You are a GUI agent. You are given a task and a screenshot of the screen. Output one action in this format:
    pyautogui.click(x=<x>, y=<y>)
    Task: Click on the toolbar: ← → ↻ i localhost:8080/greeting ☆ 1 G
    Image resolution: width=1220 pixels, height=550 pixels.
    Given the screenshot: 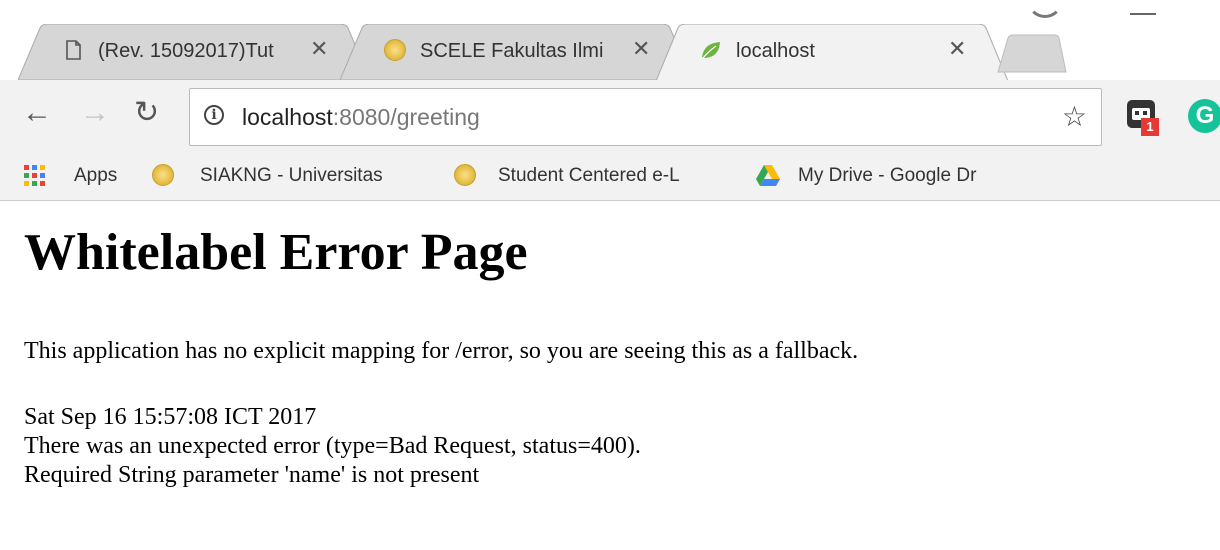 What is the action you would take?
    pyautogui.click(x=610, y=117)
    